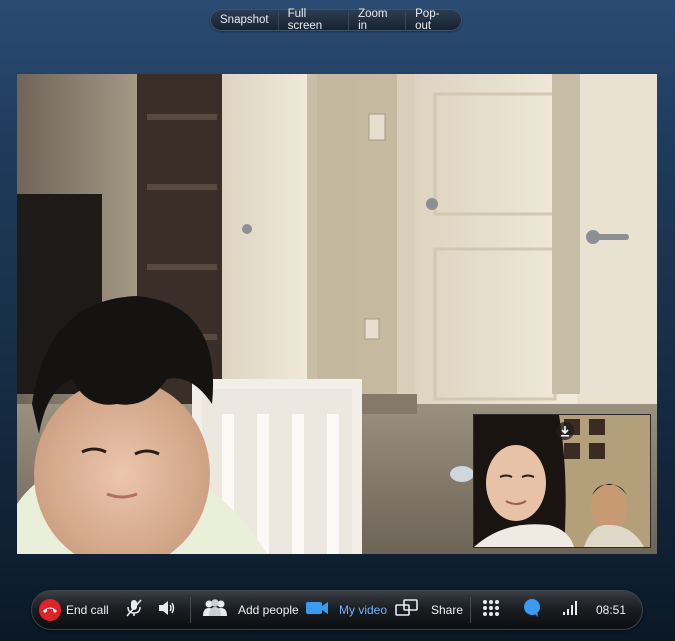 The image size is (675, 641). Describe the element at coordinates (447, 610) in the screenshot. I see `share-label: Share` at that location.